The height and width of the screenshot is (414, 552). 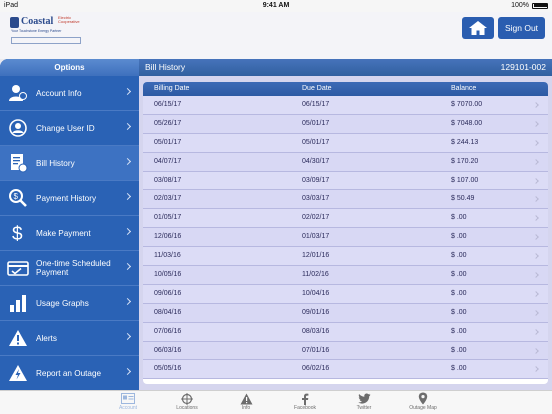 What do you see at coordinates (316, 123) in the screenshot?
I see `due-date-cell: 05/01/17` at bounding box center [316, 123].